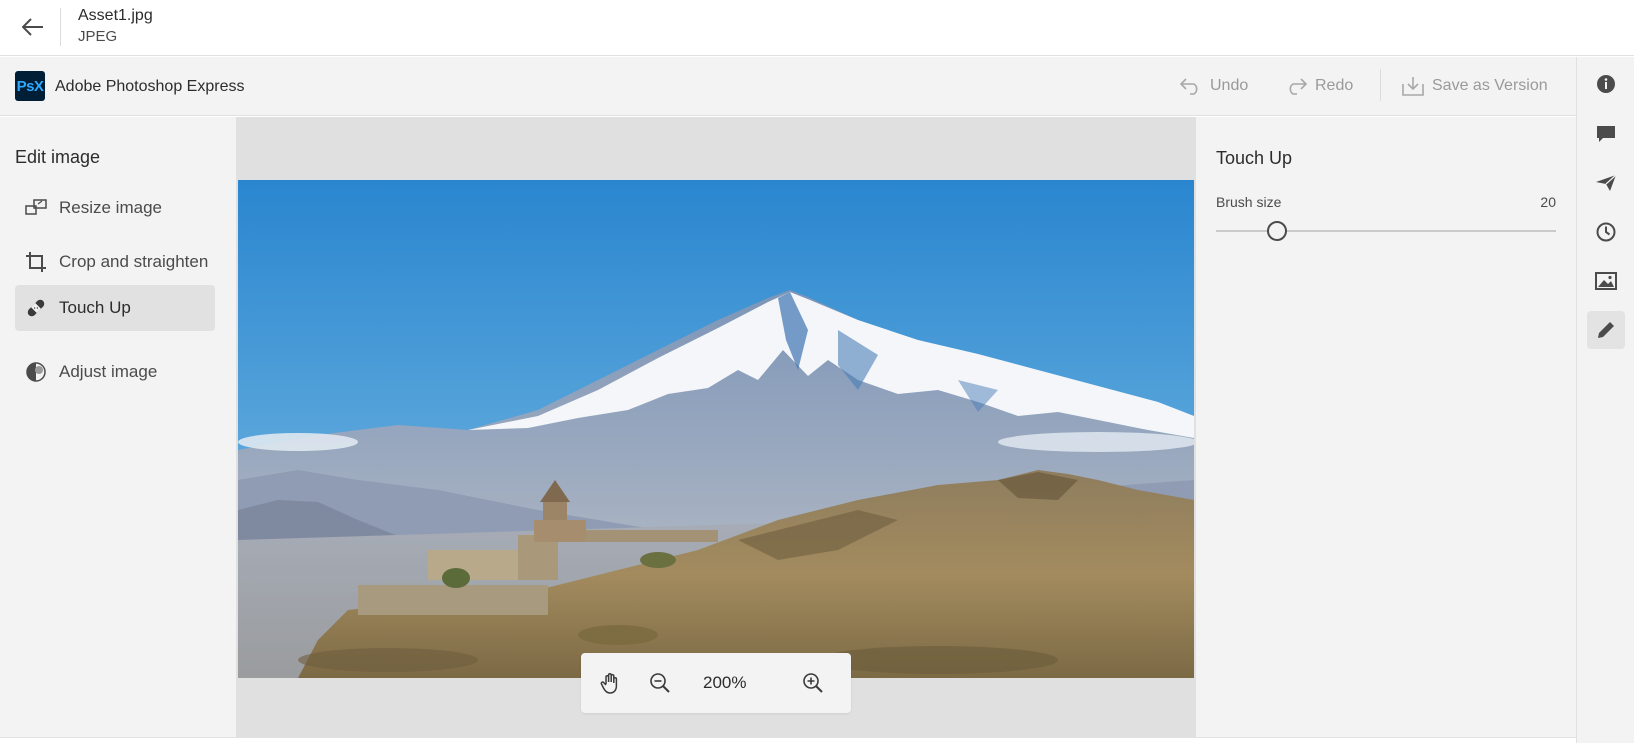 The width and height of the screenshot is (1634, 743). I want to click on hand-icon, so click(609, 683).